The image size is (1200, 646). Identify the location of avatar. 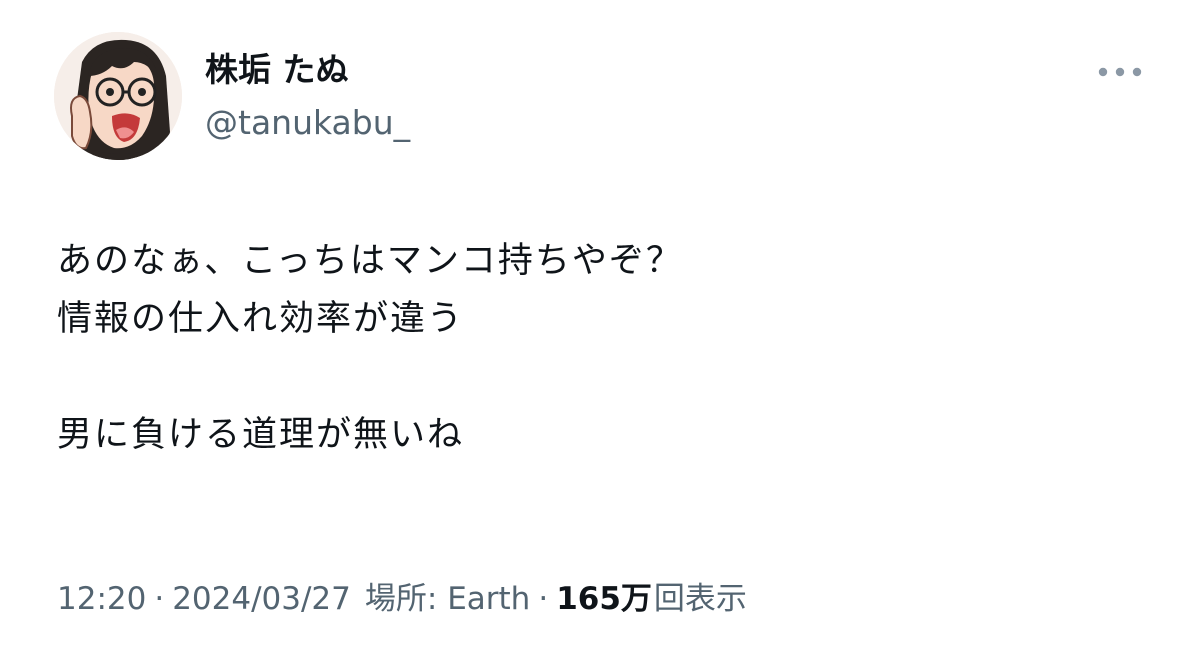
(118, 96).